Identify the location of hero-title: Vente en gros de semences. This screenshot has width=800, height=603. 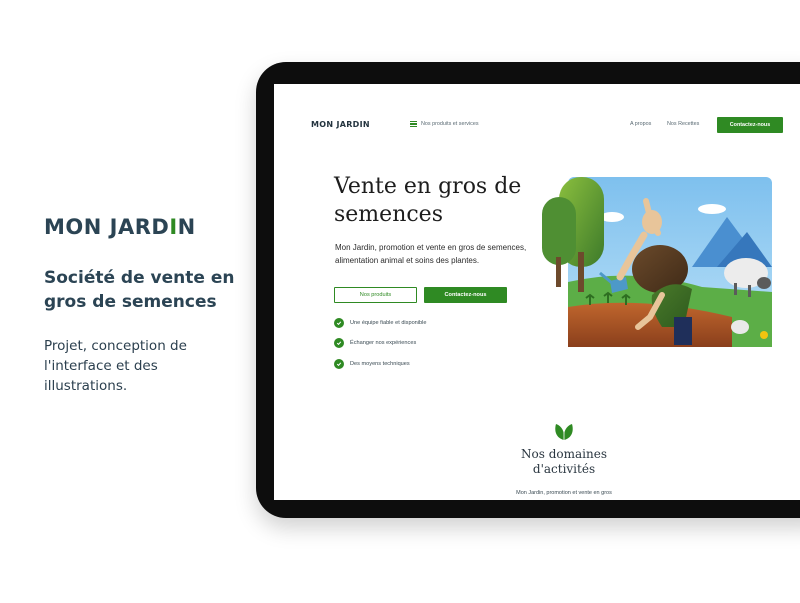
(428, 200).